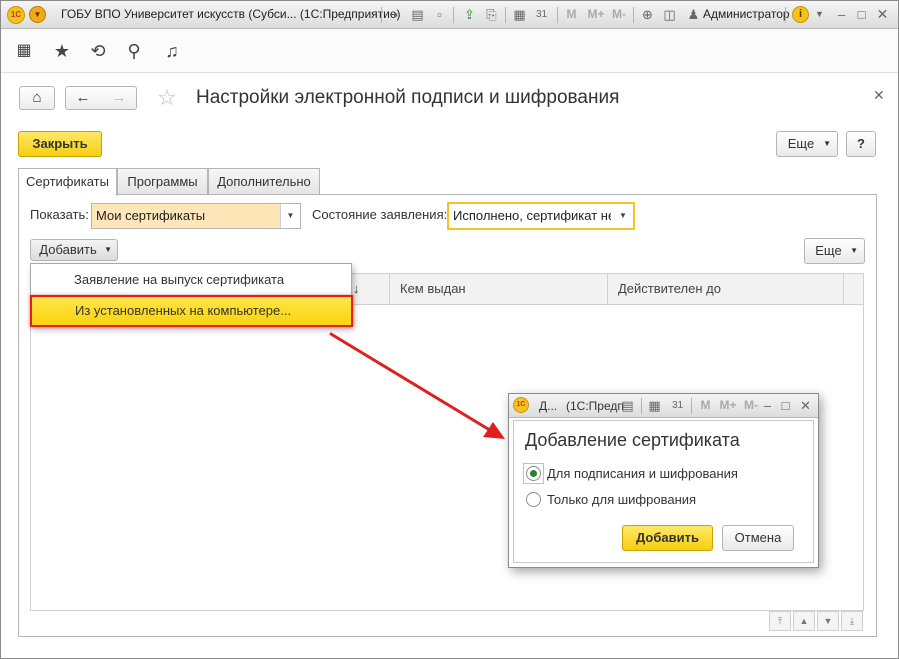  Describe the element at coordinates (804, 621) in the screenshot. I see `scroll-up-icon: ▲` at that location.